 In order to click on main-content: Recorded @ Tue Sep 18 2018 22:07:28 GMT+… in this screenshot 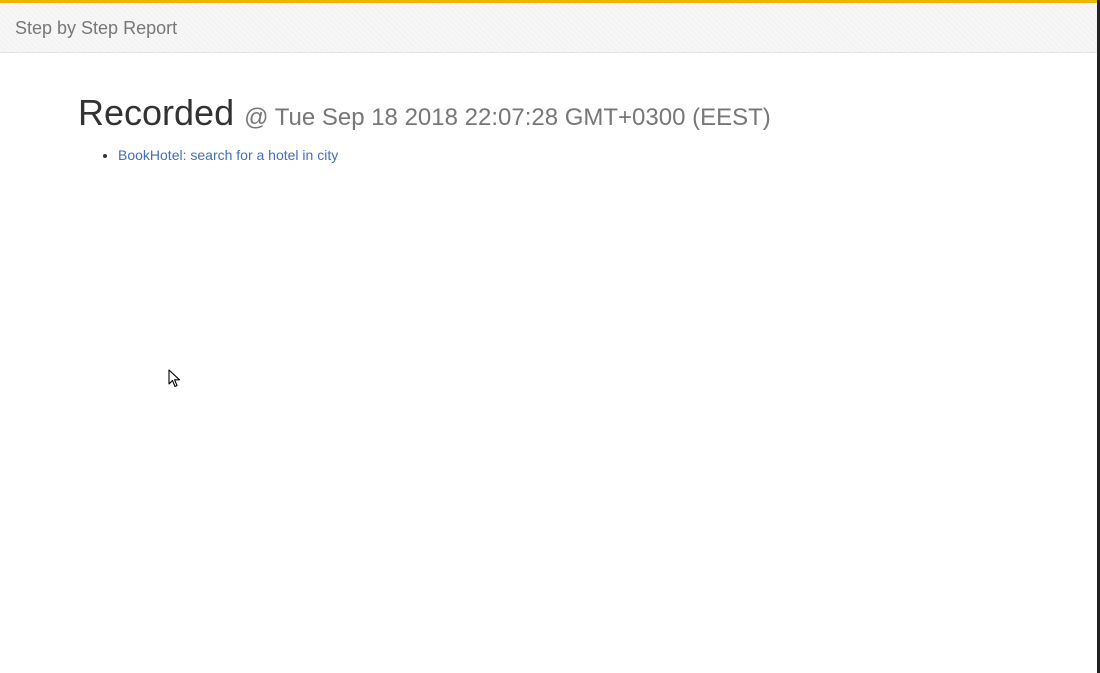, I will do `click(577, 128)`.